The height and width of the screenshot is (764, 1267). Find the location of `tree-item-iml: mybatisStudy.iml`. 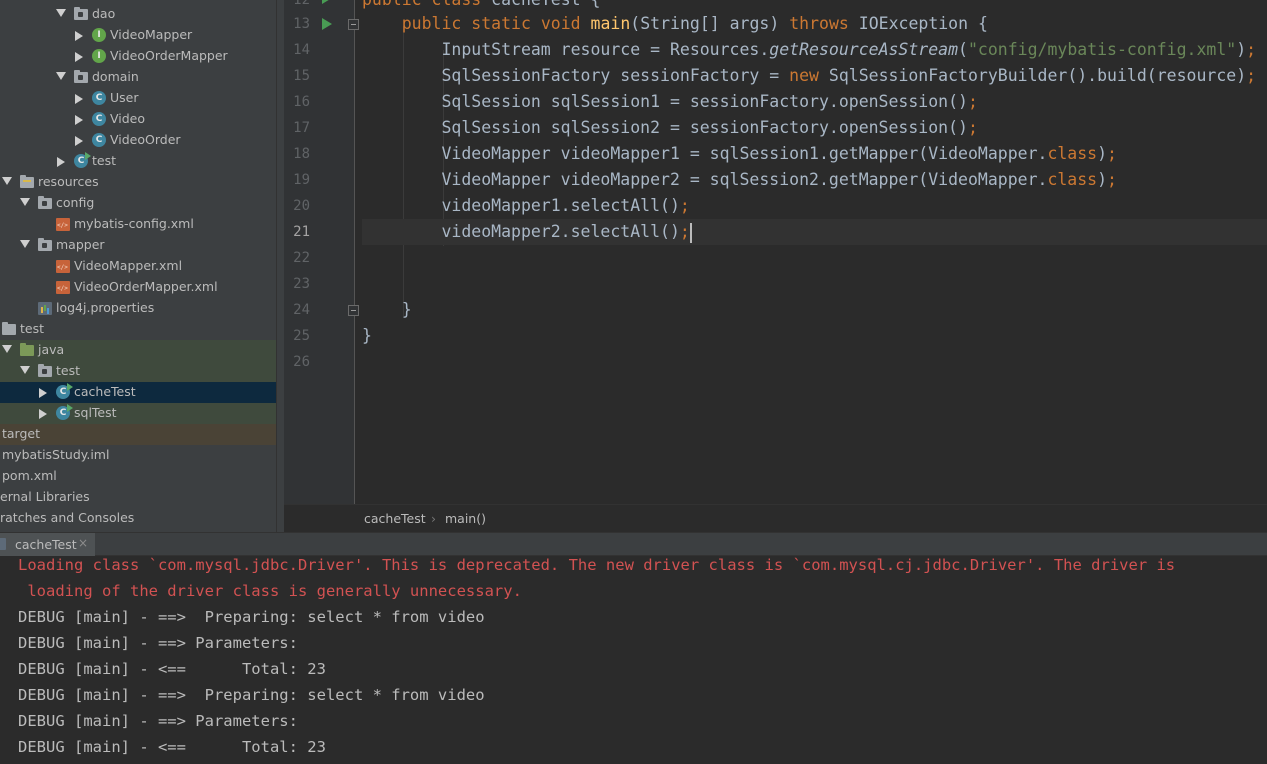

tree-item-iml: mybatisStudy.iml is located at coordinates (138, 455).